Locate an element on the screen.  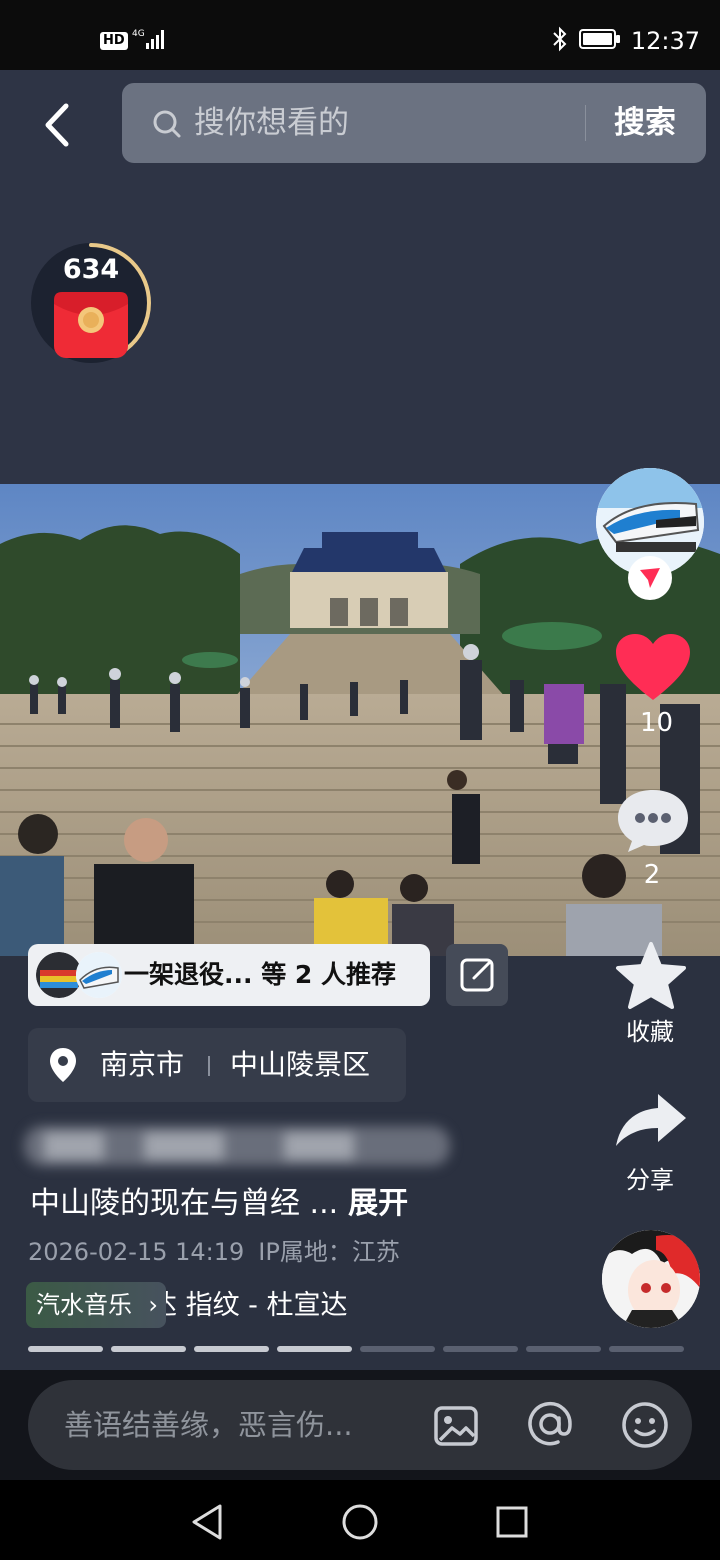
red-packet-count: 634 is located at coordinates (91, 269).